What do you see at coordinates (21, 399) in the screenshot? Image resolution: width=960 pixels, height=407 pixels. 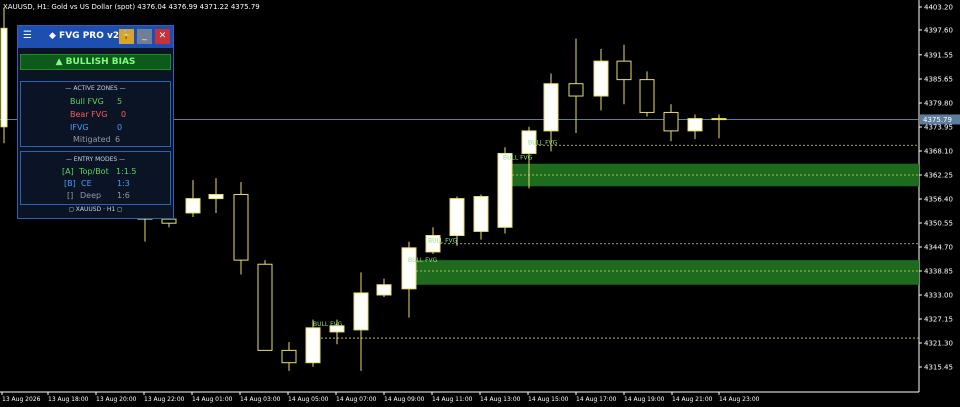 I see `time-axis-label: 13 Aug 2026` at bounding box center [21, 399].